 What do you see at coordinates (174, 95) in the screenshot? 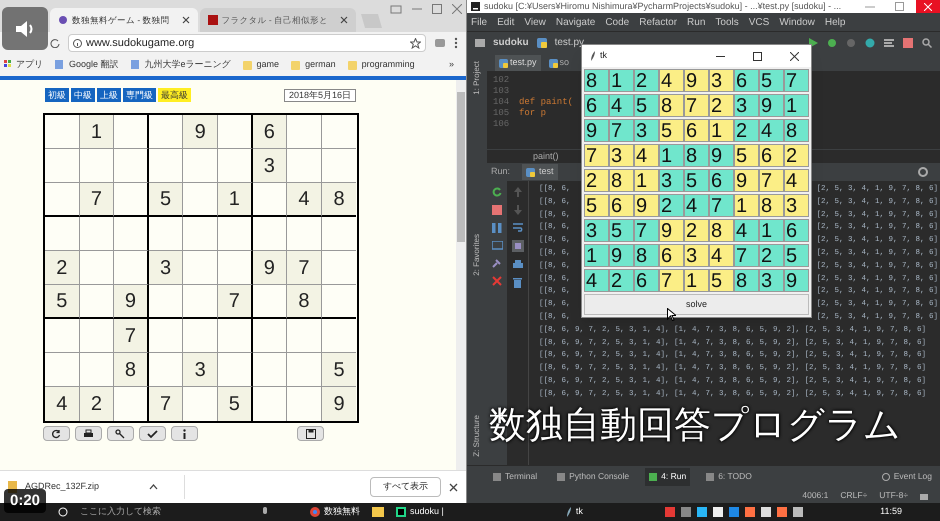
I see `level-button: 最高級` at bounding box center [174, 95].